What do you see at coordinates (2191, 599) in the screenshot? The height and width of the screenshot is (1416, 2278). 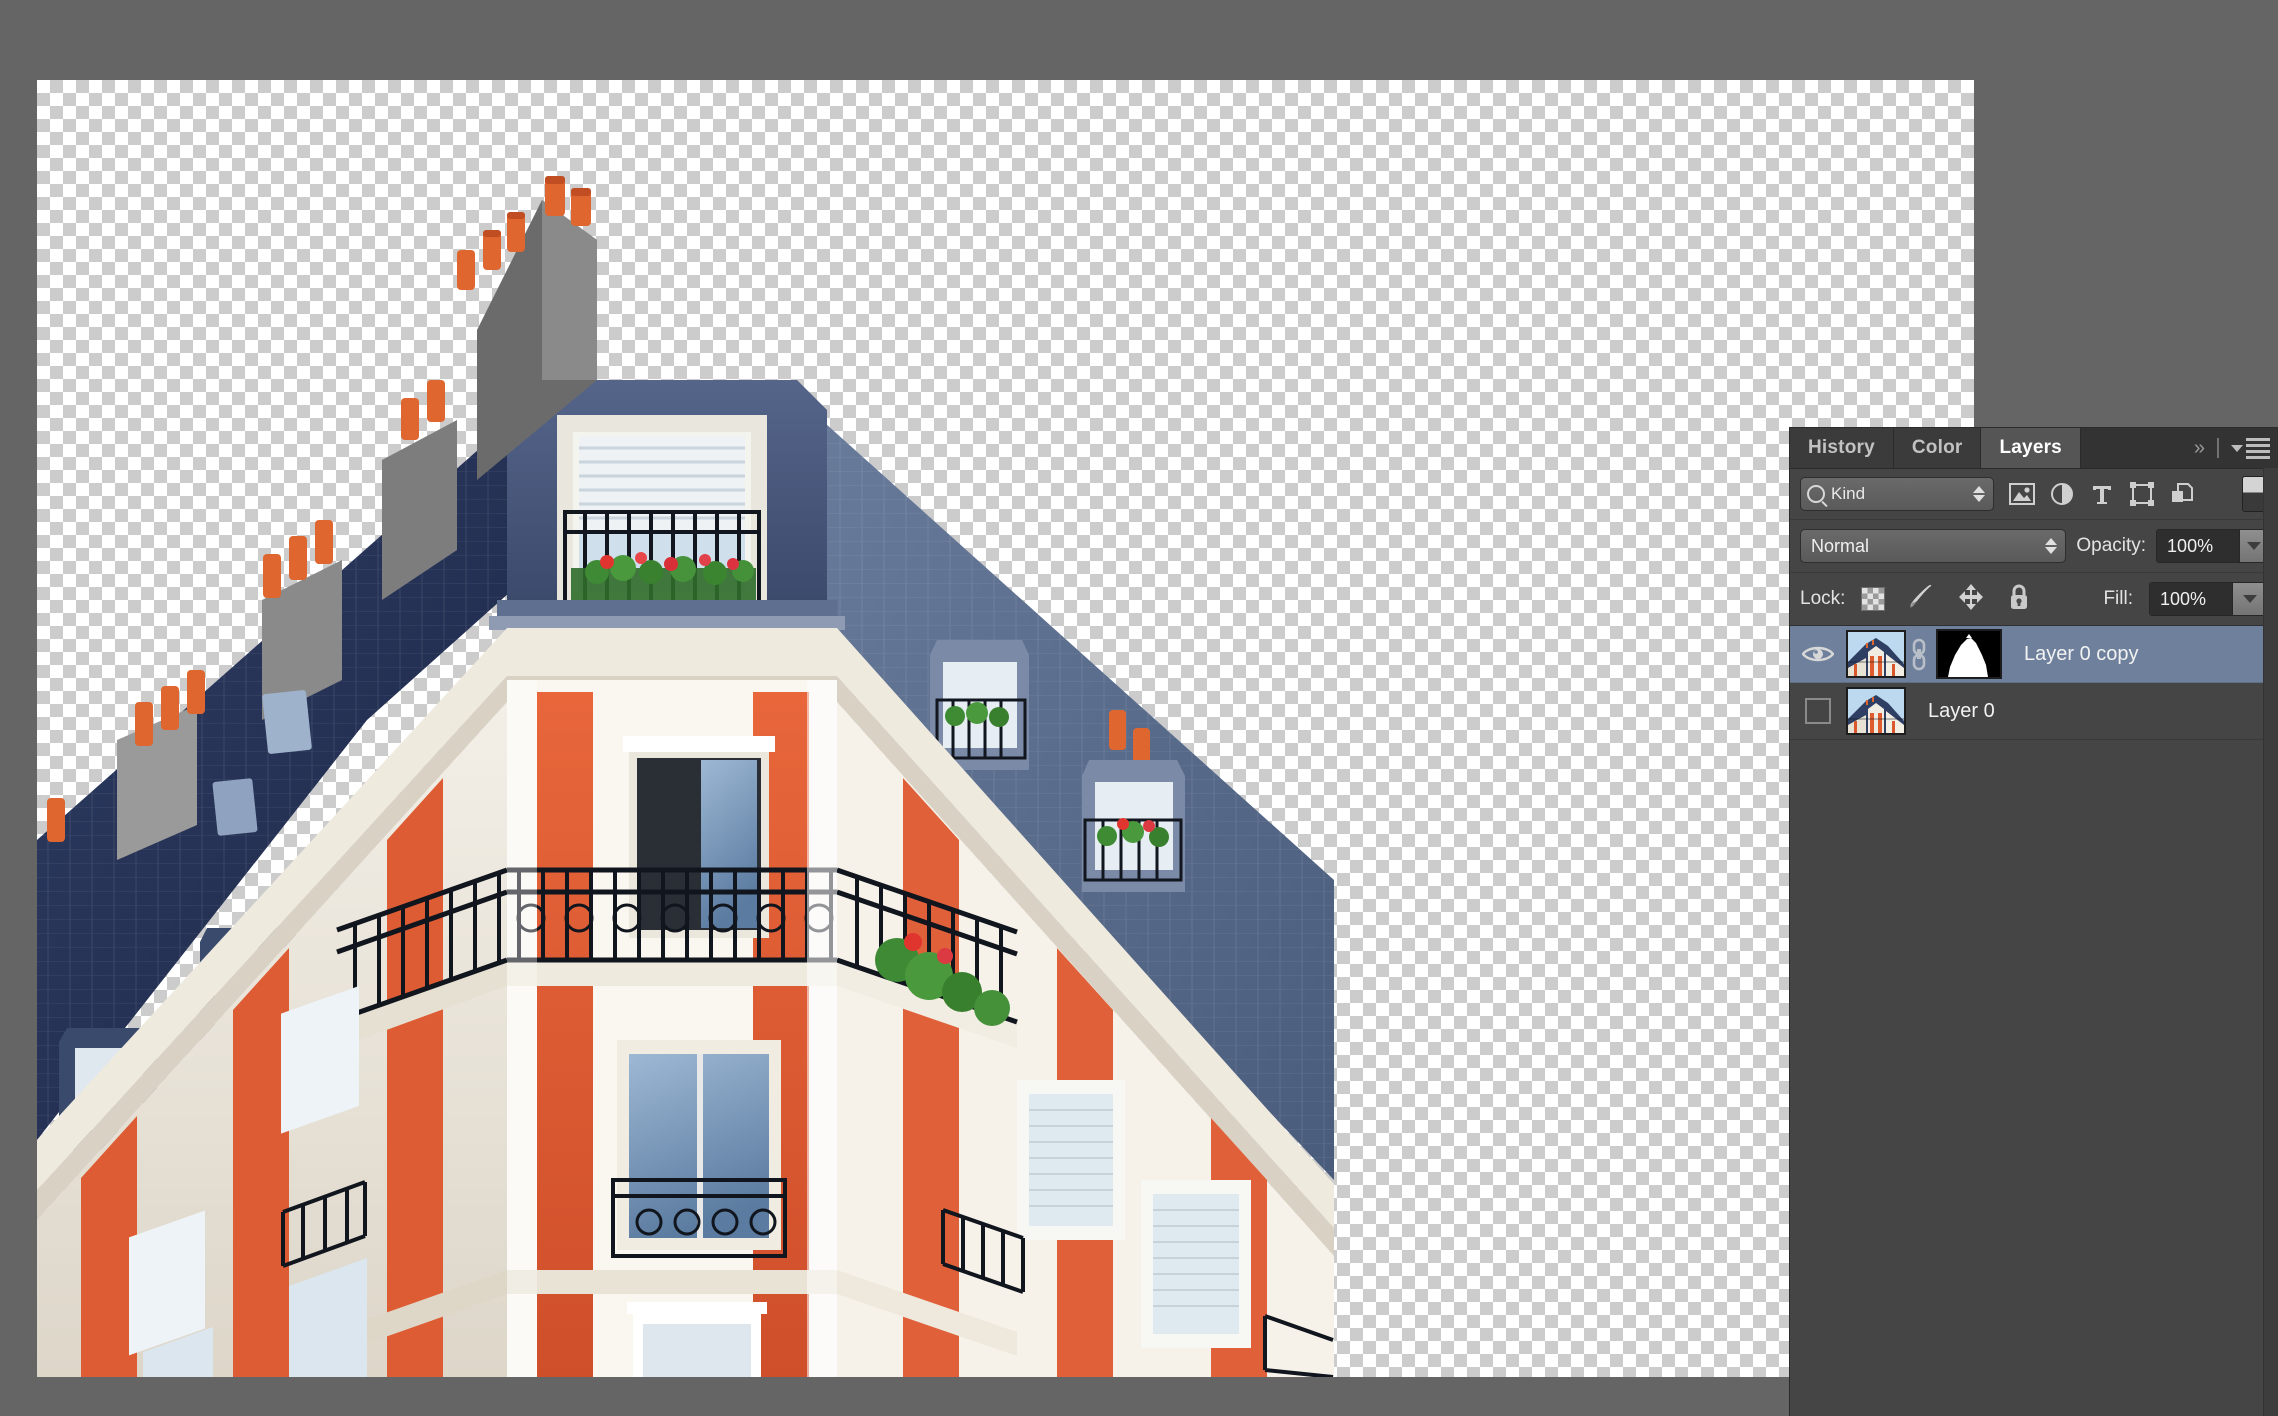 I see `fill-value: 100%` at bounding box center [2191, 599].